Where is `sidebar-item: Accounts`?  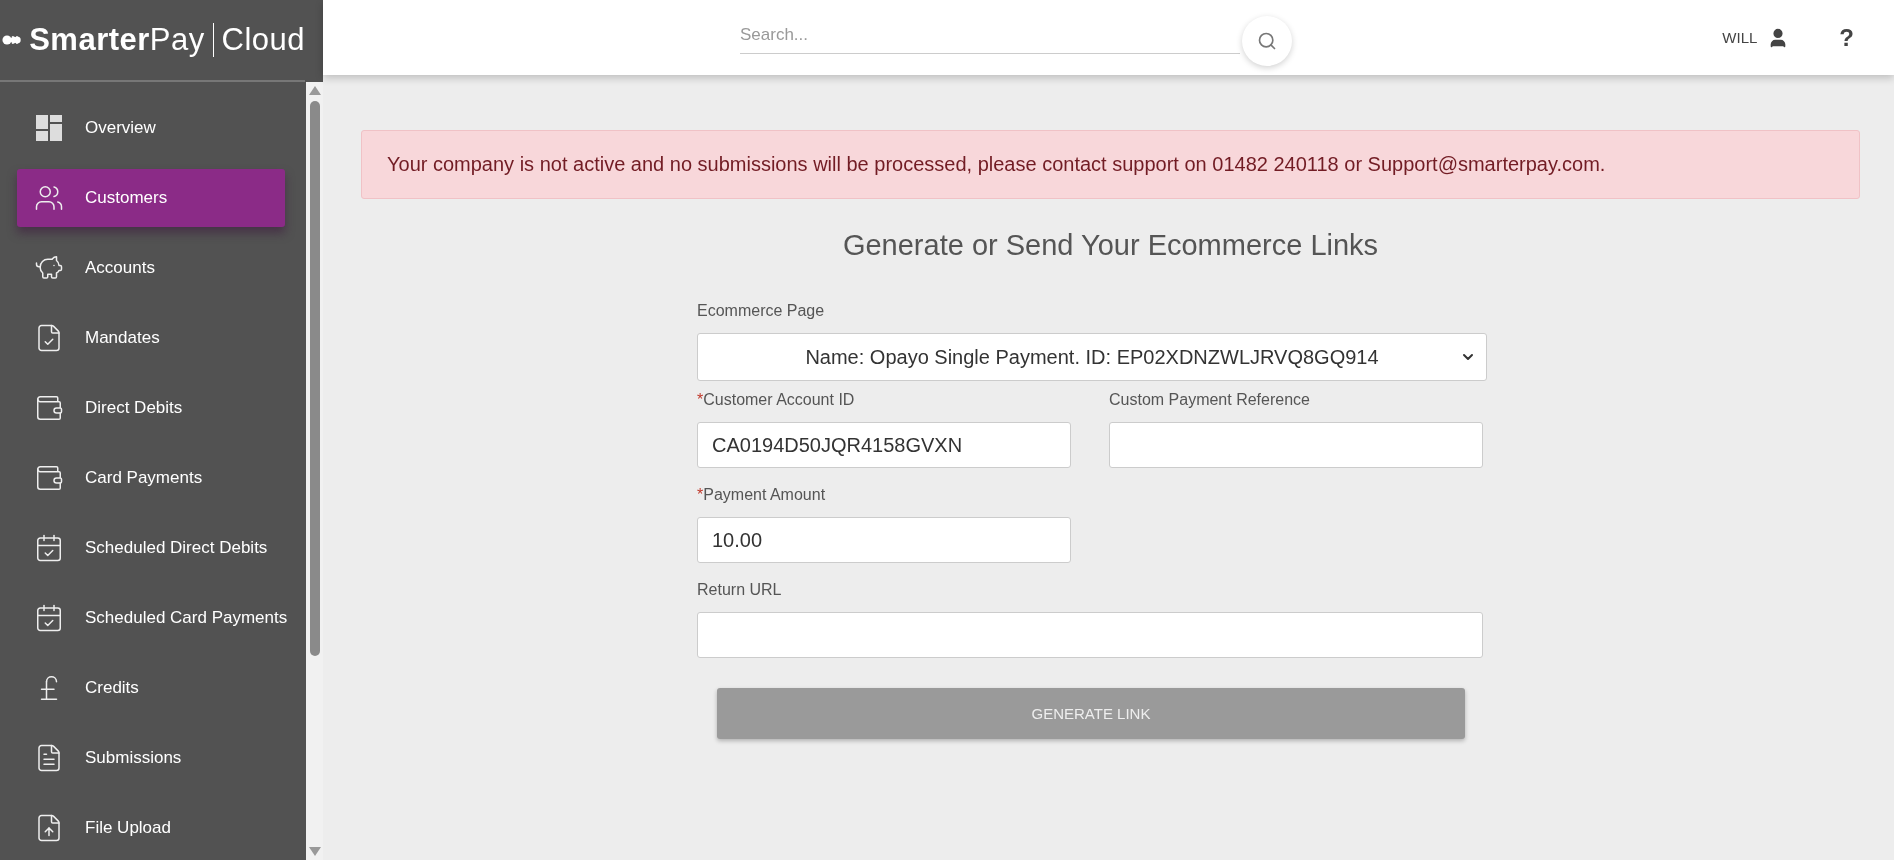 sidebar-item: Accounts is located at coordinates (151, 268).